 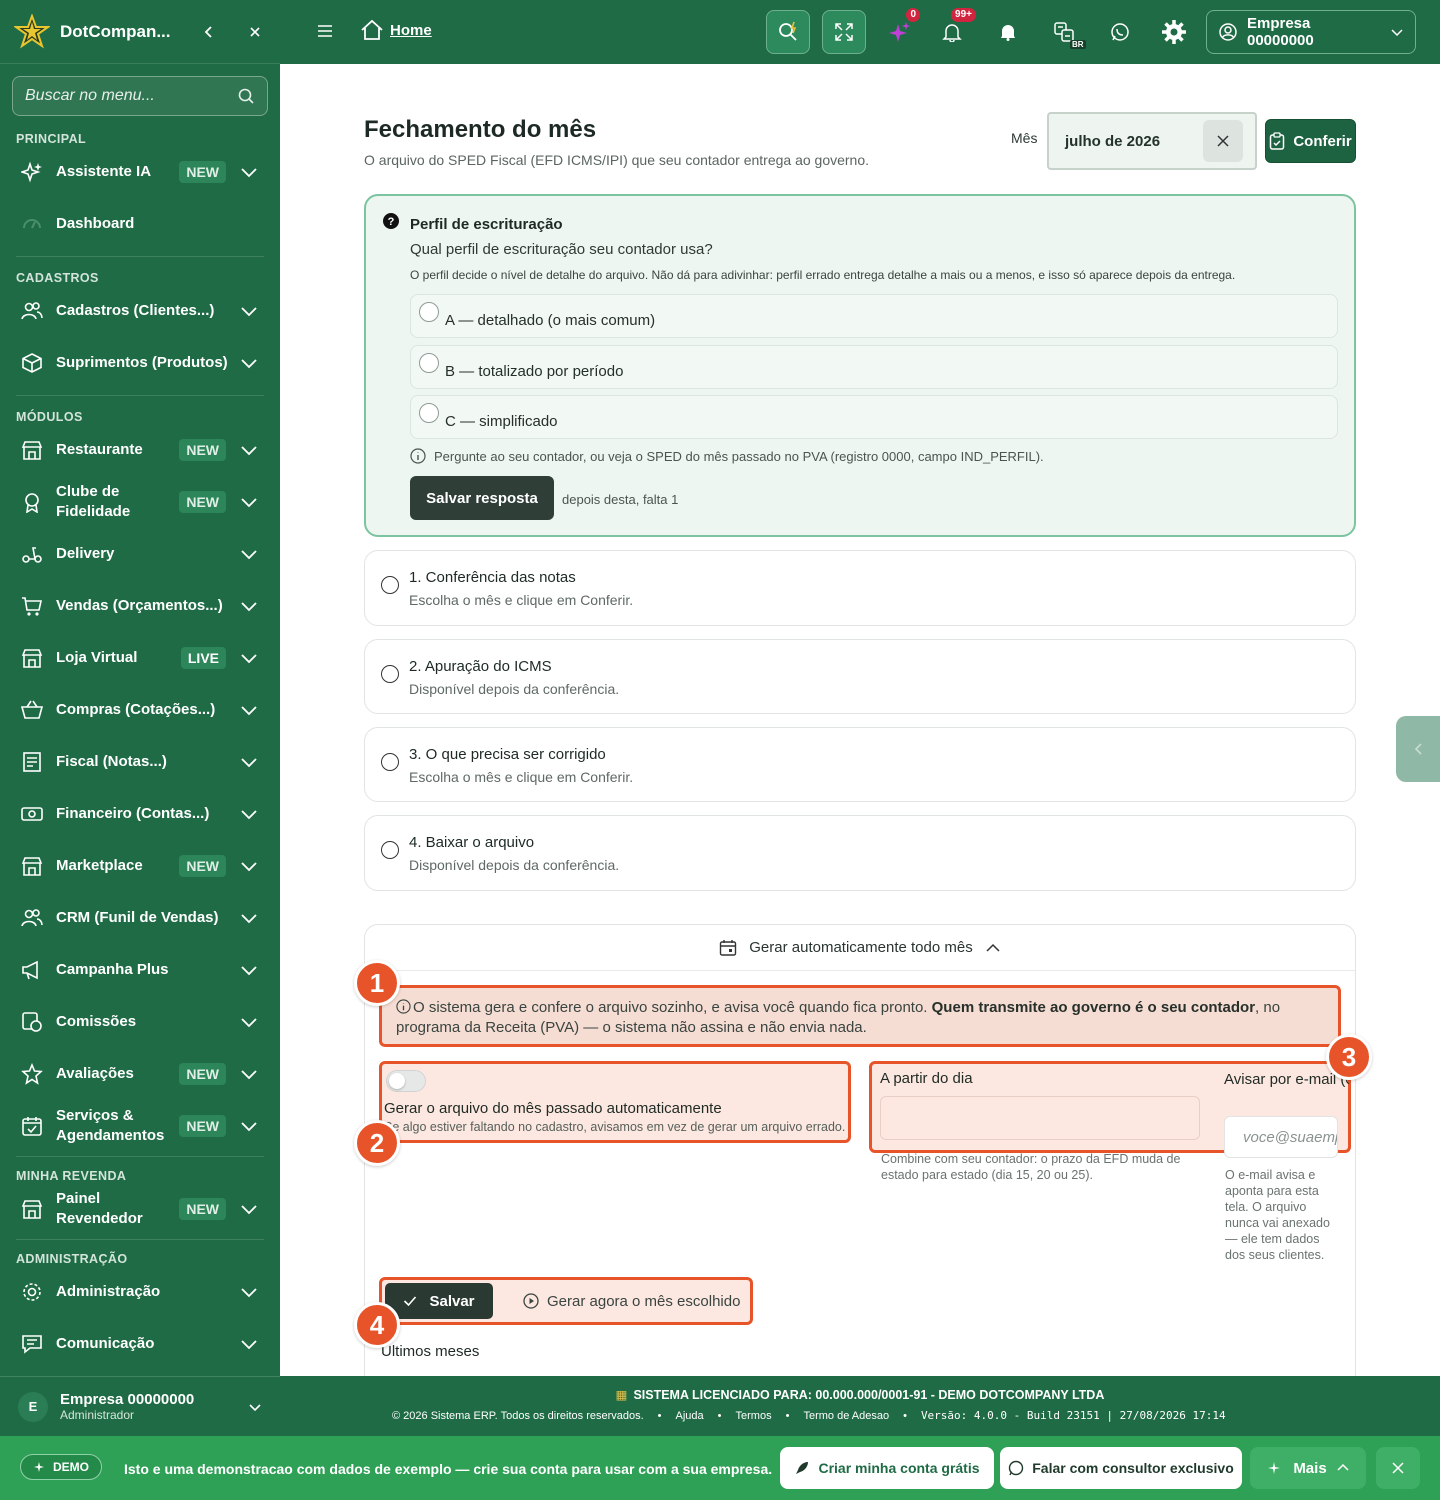 I want to click on ai-search-button, so click(x=788, y=32).